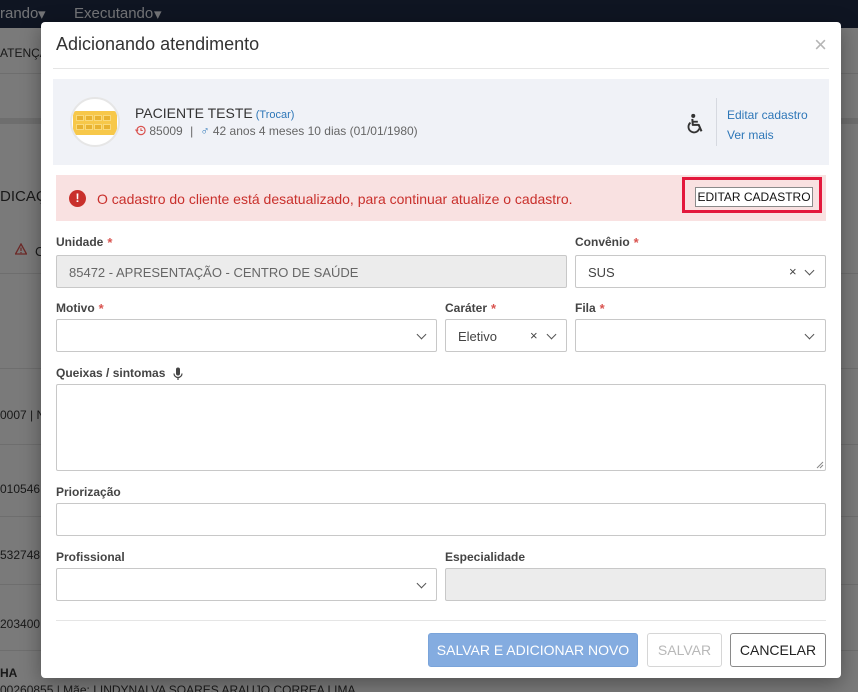 The height and width of the screenshot is (692, 858). Describe the element at coordinates (90, 557) in the screenshot. I see `professional-label: Profissional` at that location.